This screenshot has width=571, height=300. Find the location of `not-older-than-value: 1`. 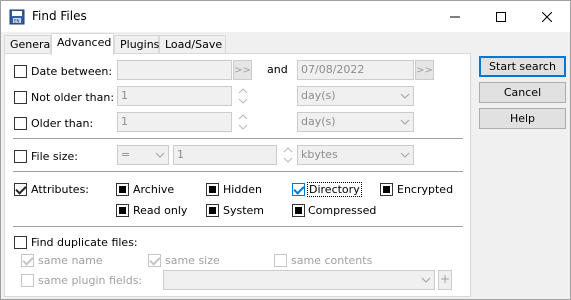

not-older-than-value: 1 is located at coordinates (174, 96).